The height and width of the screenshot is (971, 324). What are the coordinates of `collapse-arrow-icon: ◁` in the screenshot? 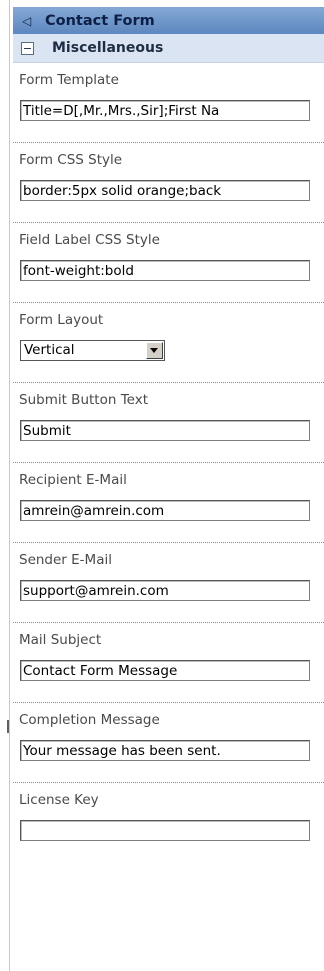 It's located at (29, 21).